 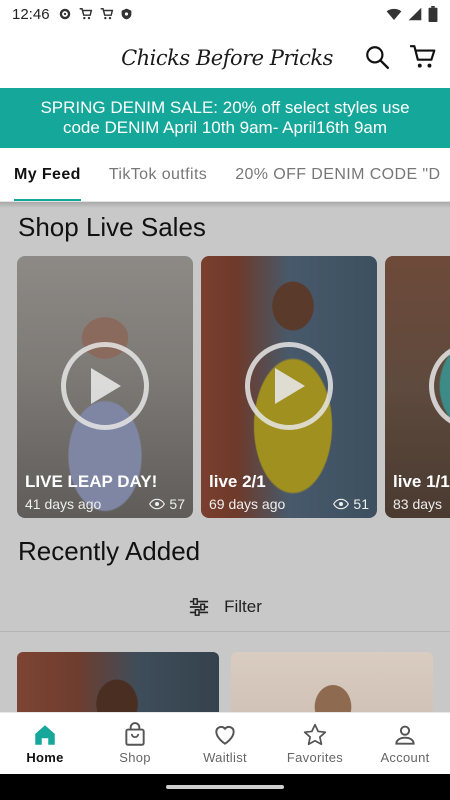 I want to click on status-notification-icons, so click(x=95, y=14).